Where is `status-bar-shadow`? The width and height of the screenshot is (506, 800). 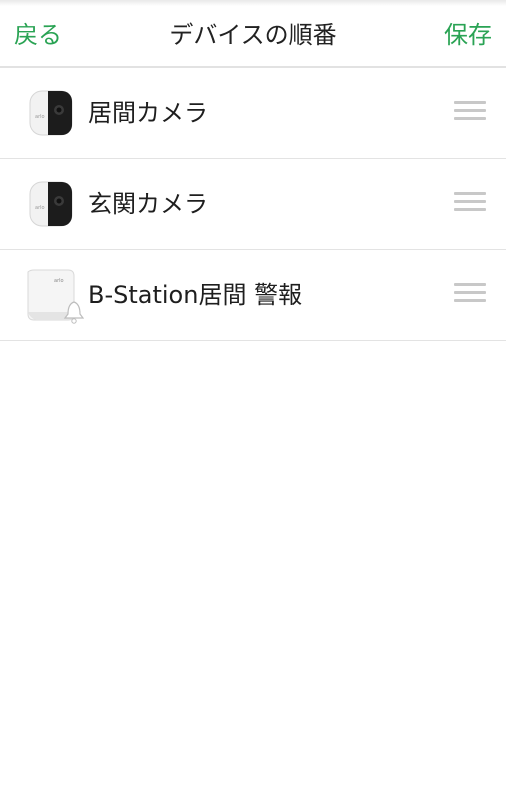 status-bar-shadow is located at coordinates (253, 3).